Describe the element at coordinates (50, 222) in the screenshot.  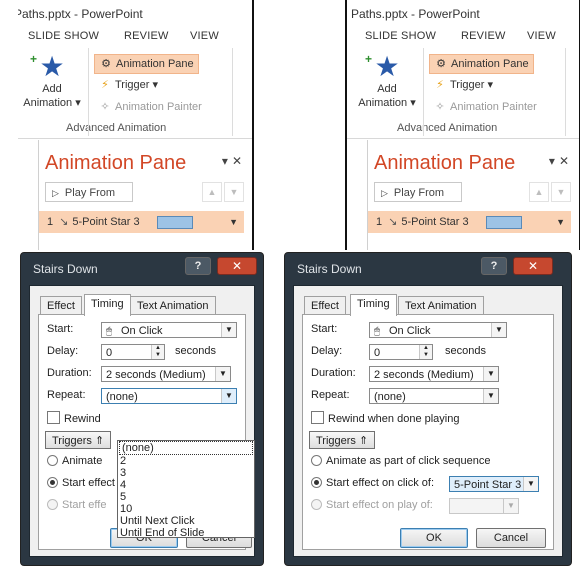
I see `item-number: 1` at that location.